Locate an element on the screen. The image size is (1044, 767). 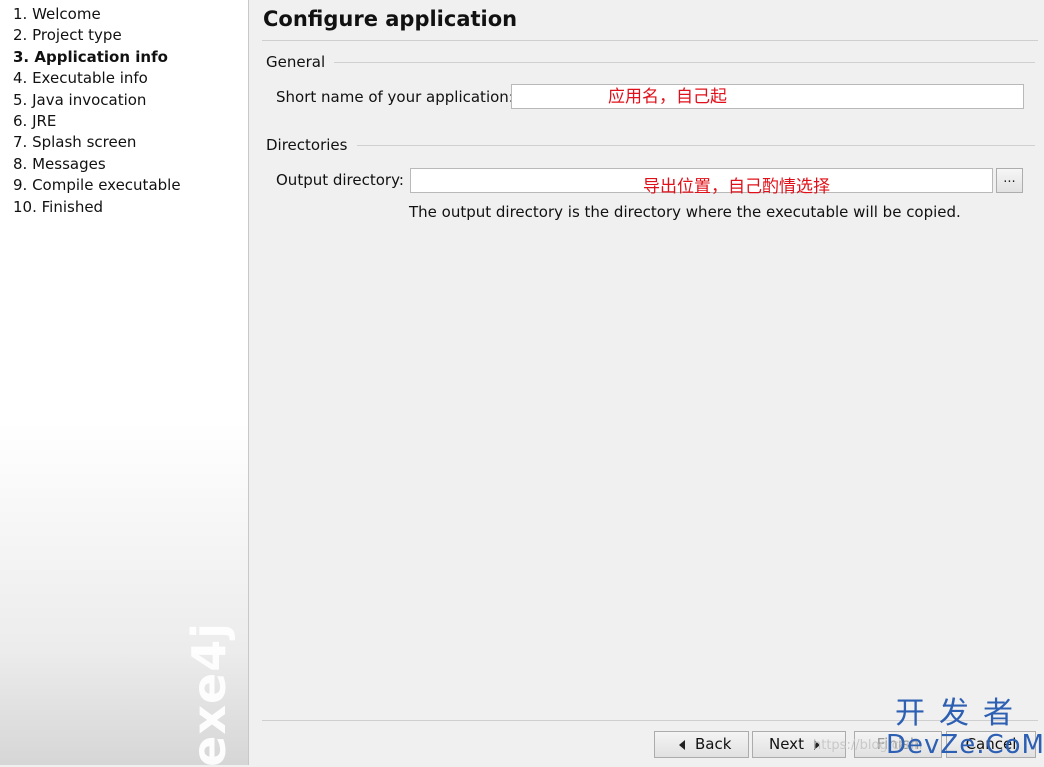
short-name-label: Short name of your application: is located at coordinates (395, 97).